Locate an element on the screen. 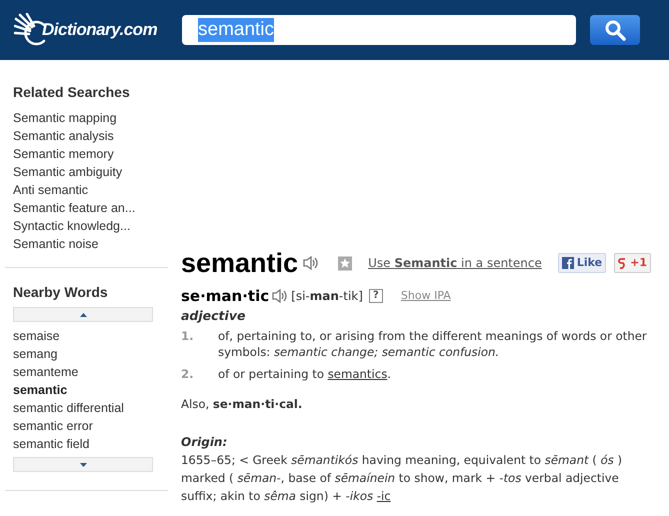 This screenshot has height=516, width=669. search-value: semantic is located at coordinates (236, 30).